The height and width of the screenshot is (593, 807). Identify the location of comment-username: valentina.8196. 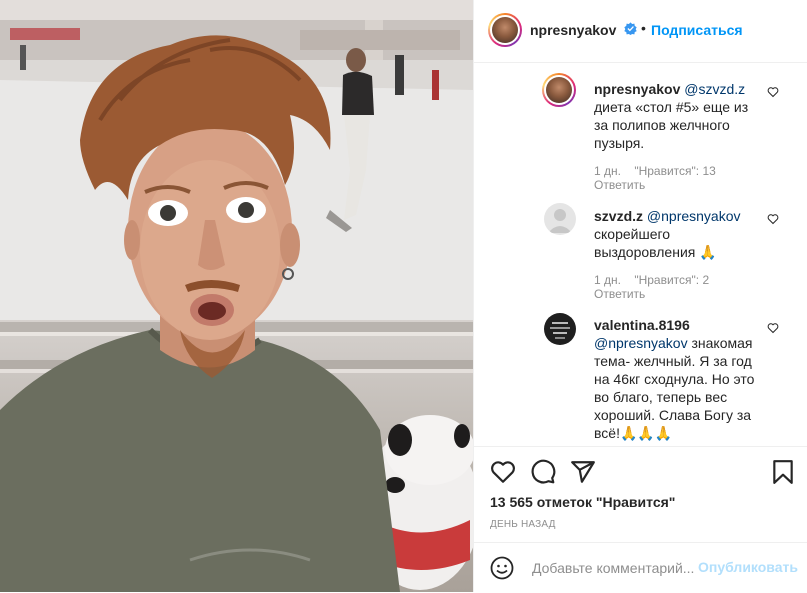
(642, 325).